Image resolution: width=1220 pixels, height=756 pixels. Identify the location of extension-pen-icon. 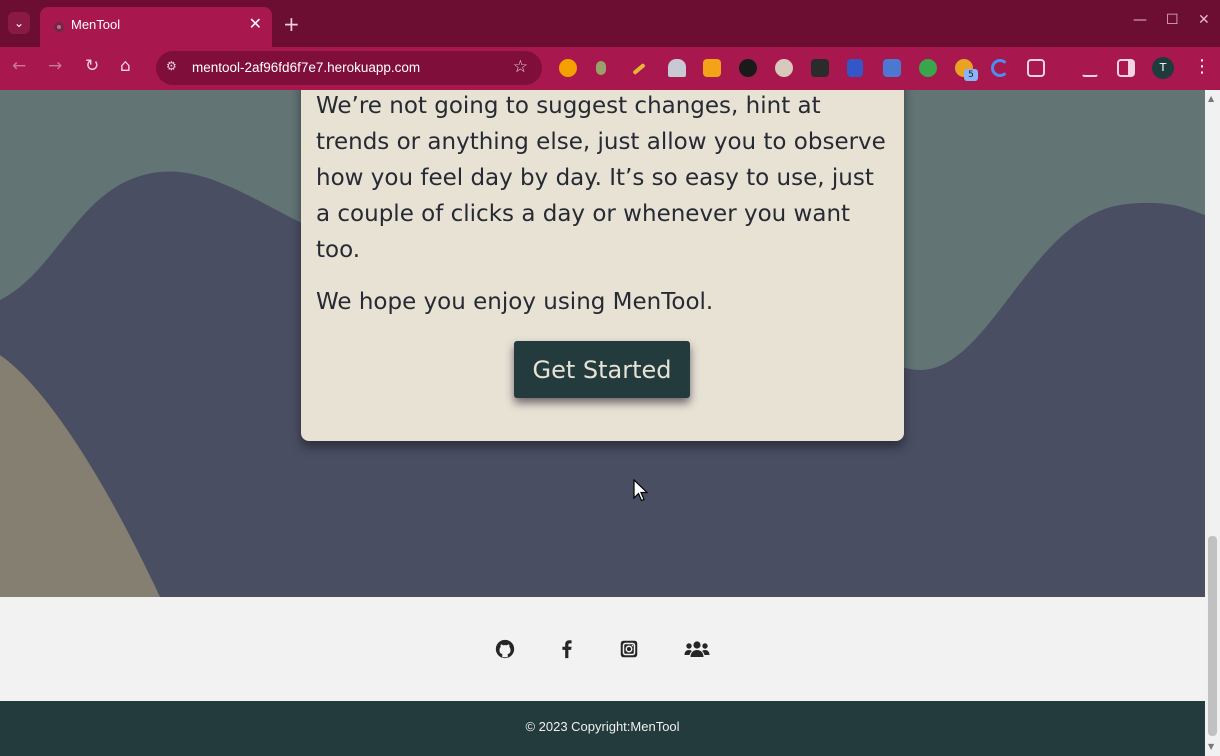
(639, 69).